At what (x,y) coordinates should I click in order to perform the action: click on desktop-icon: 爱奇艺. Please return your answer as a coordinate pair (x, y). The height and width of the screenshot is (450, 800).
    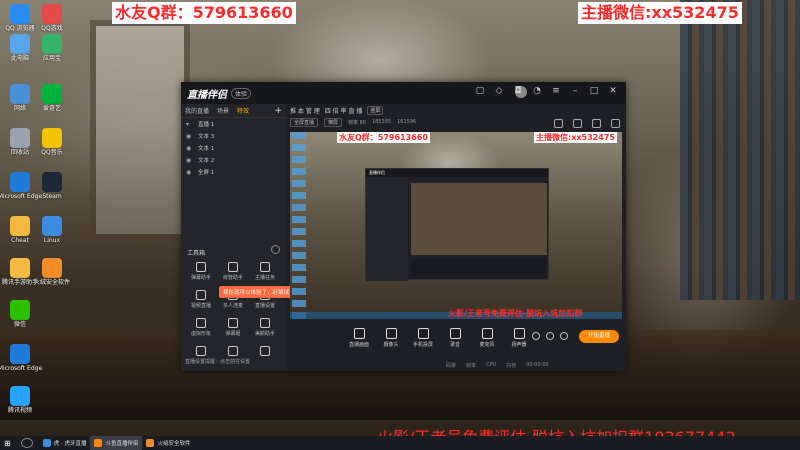
    Looking at the image, I should click on (52, 98).